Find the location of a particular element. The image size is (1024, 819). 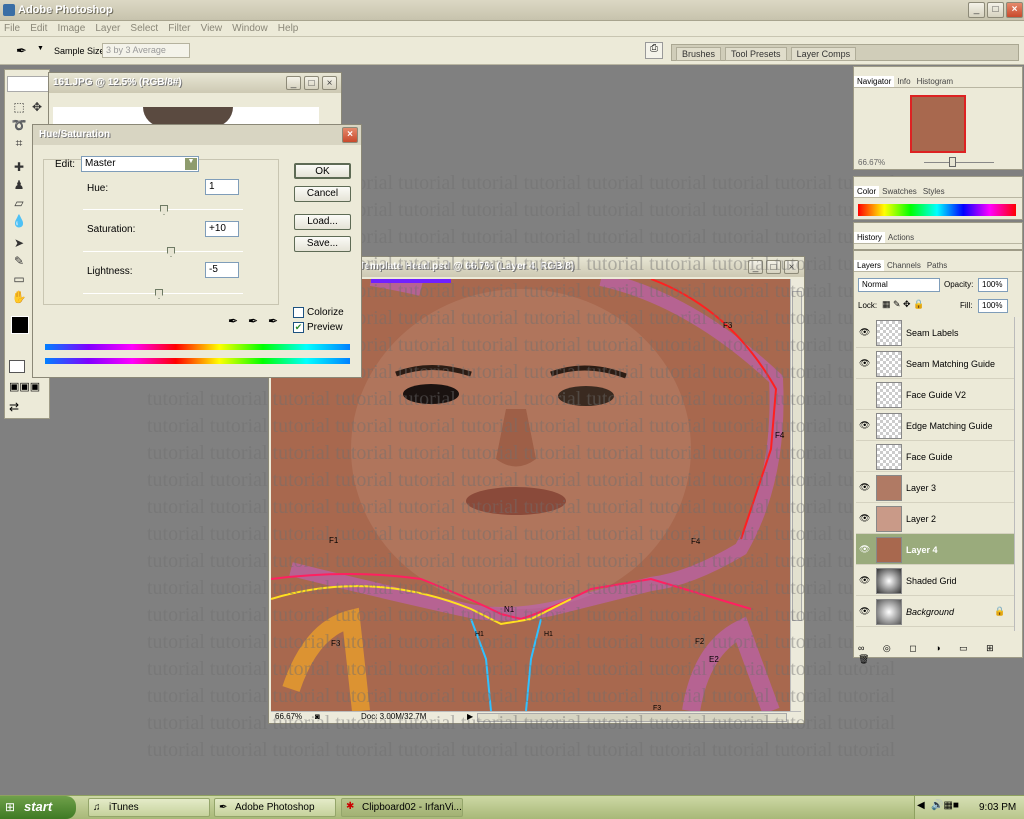

saturation-input: +10 is located at coordinates (222, 229).